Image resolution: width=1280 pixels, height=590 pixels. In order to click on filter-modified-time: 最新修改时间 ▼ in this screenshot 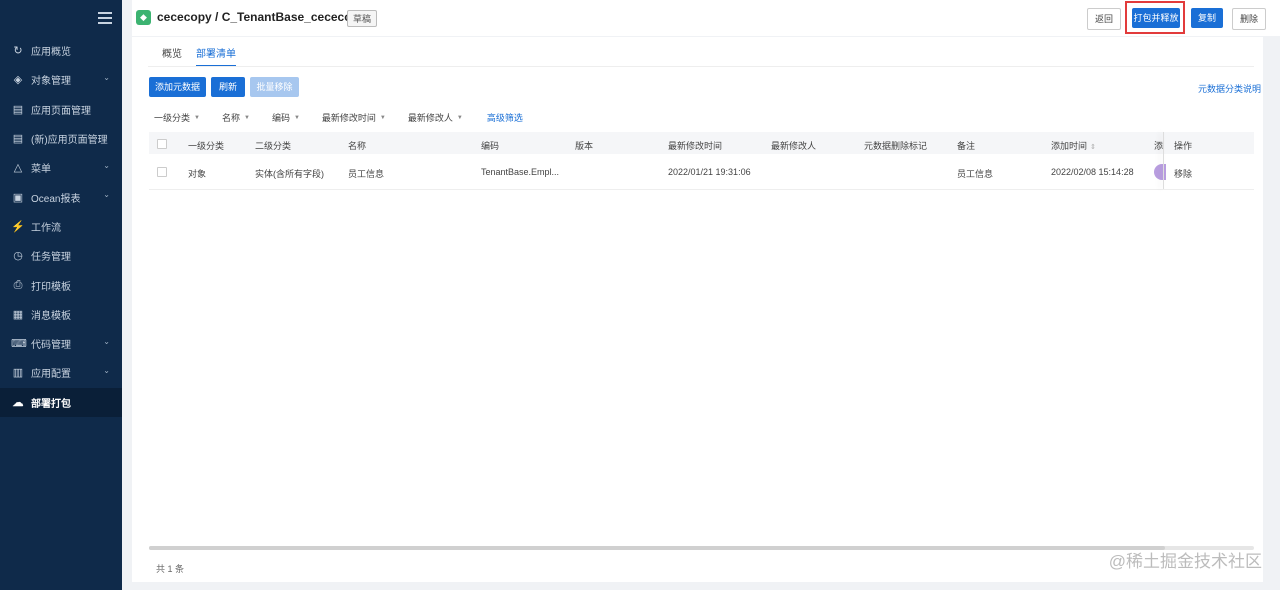, I will do `click(354, 117)`.